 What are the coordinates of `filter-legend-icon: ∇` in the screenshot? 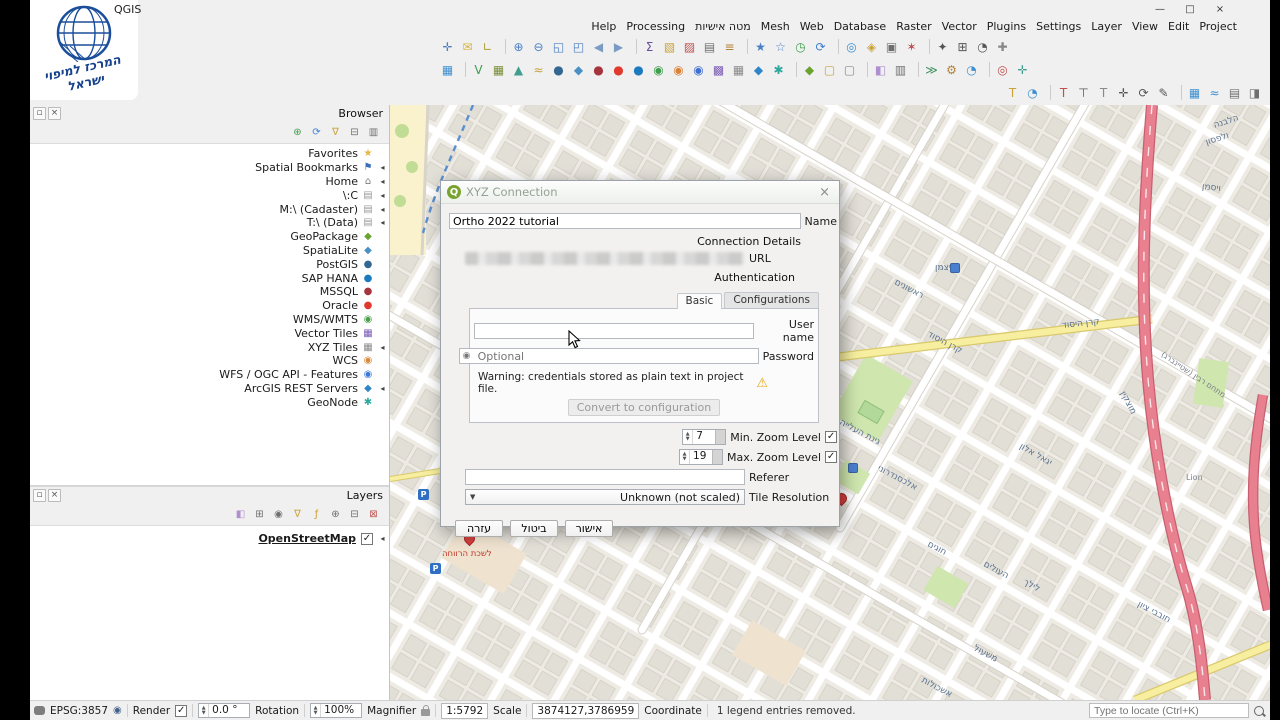 It's located at (297, 514).